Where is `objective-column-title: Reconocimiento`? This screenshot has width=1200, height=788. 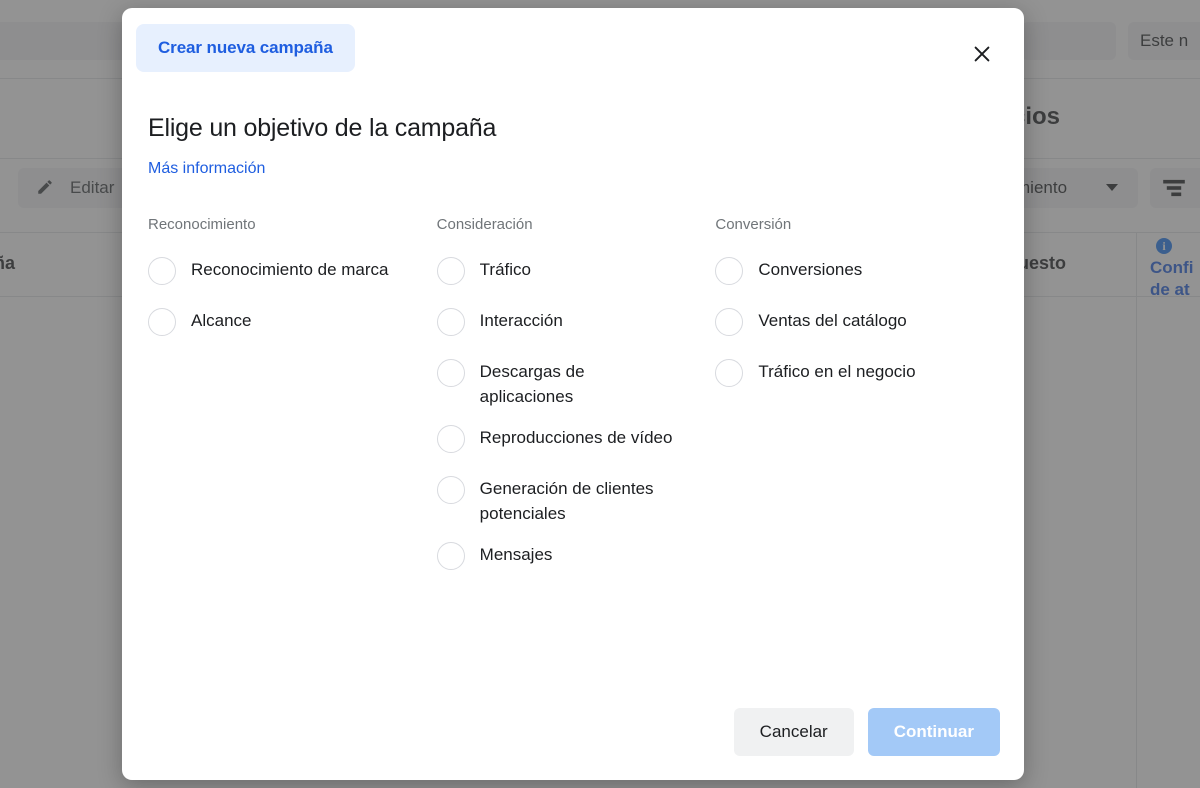 objective-column-title: Reconocimiento is located at coordinates (202, 224).